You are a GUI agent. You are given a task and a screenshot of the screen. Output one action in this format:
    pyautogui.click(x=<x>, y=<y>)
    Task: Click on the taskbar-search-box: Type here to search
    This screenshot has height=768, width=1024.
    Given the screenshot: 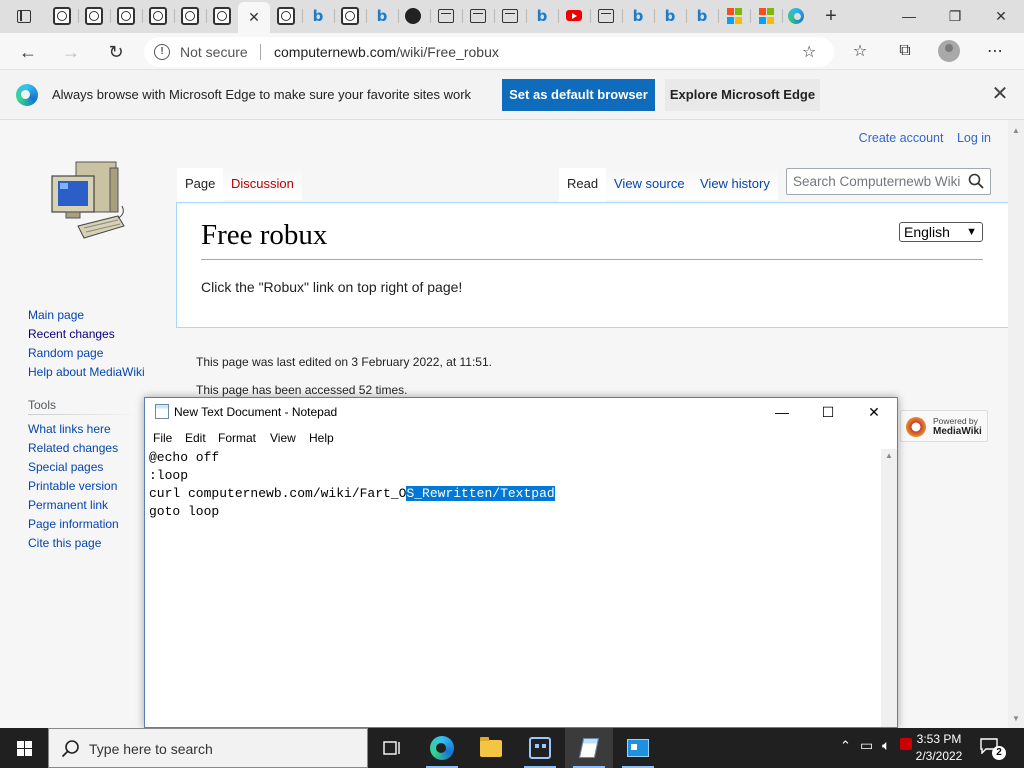 What is the action you would take?
    pyautogui.click(x=208, y=748)
    